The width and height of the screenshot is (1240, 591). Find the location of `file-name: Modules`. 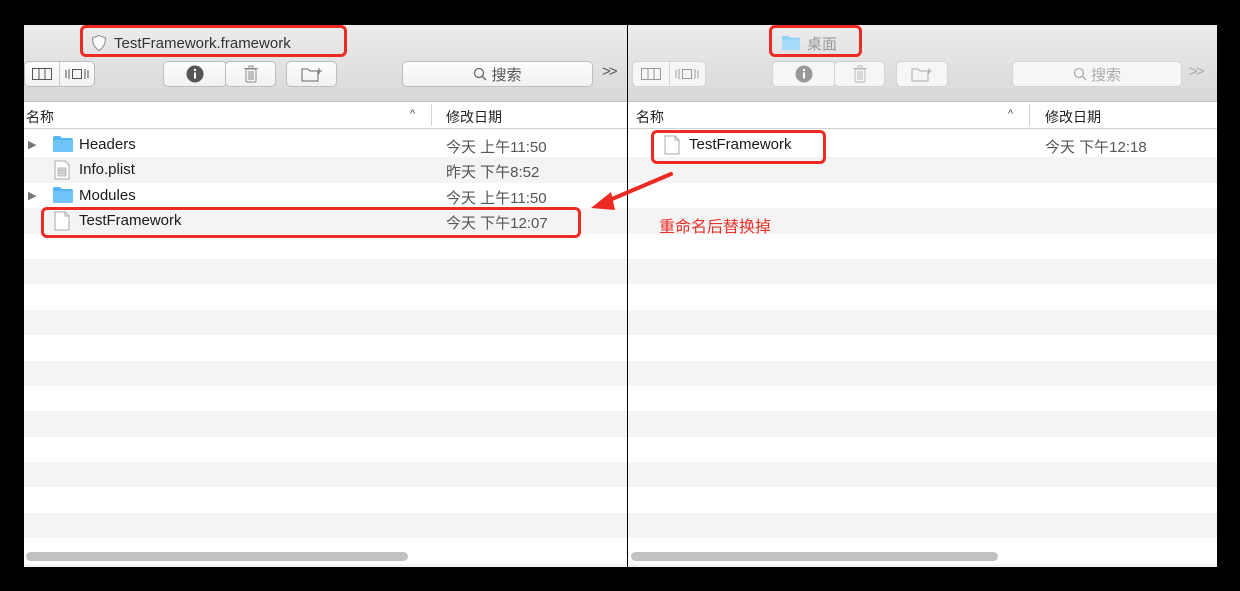

file-name: Modules is located at coordinates (107, 195).